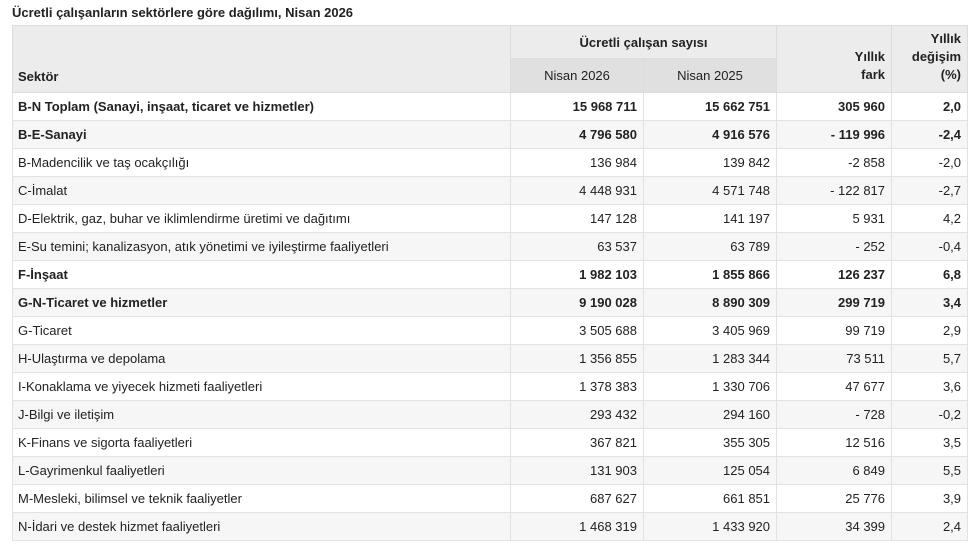 The image size is (973, 546). I want to click on sector-cell: G-Ticaret, so click(261, 330).